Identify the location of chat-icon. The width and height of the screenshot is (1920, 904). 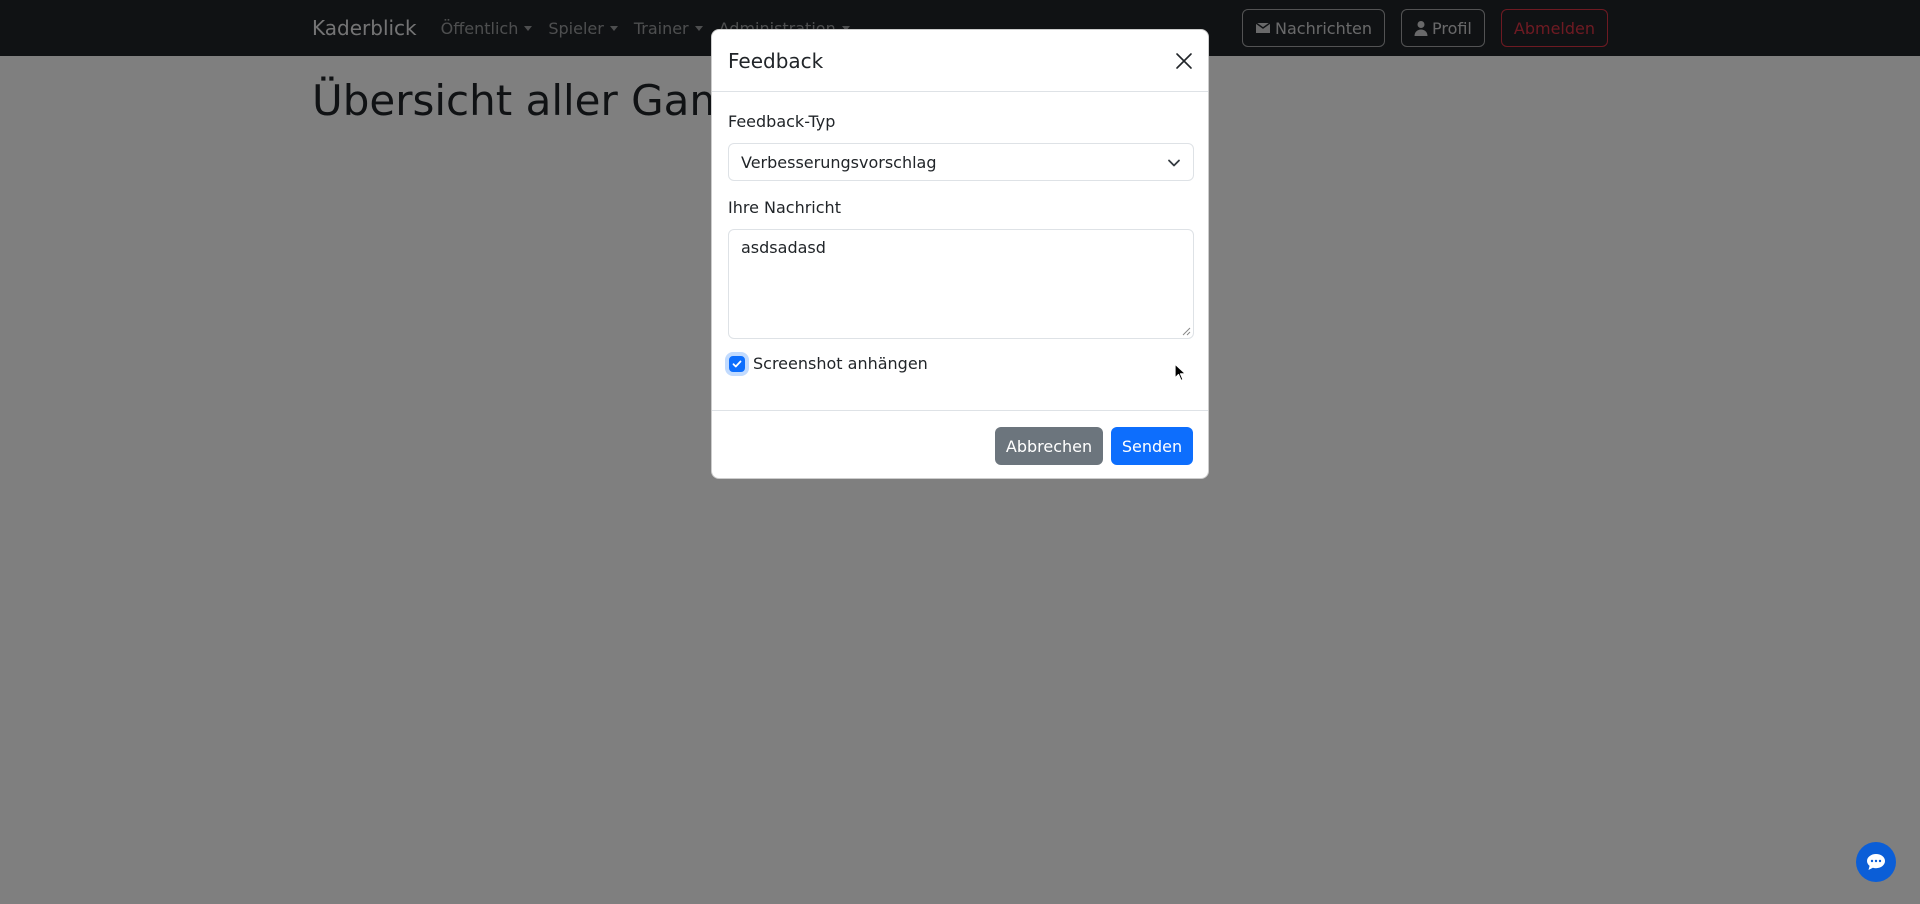
(1876, 862).